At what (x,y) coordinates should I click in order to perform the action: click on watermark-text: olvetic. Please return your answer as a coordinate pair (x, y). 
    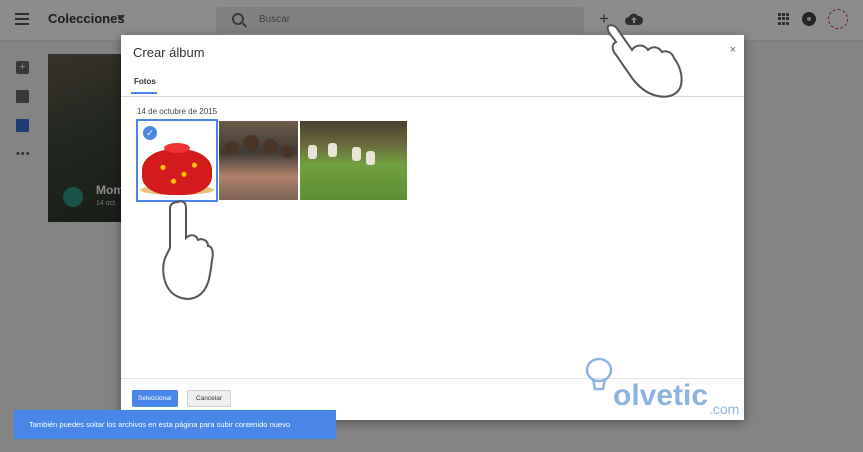
    Looking at the image, I should click on (661, 395).